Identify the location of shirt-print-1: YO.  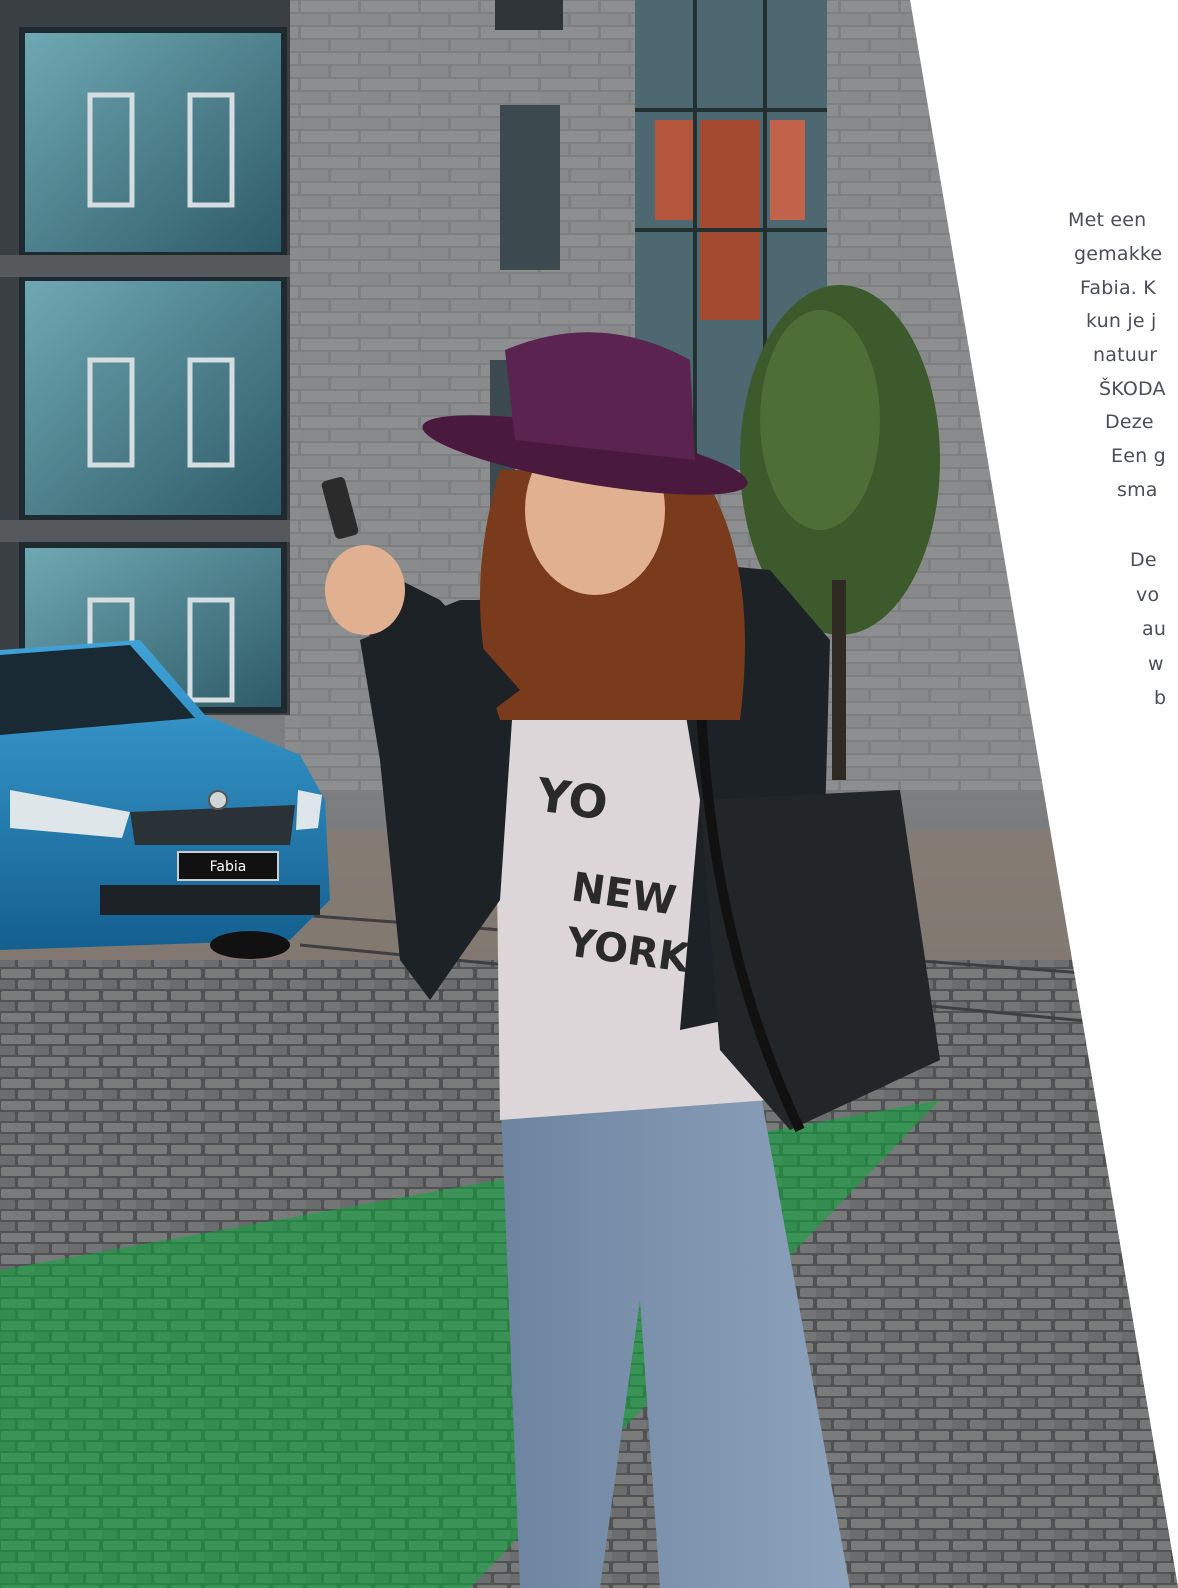
(571, 798).